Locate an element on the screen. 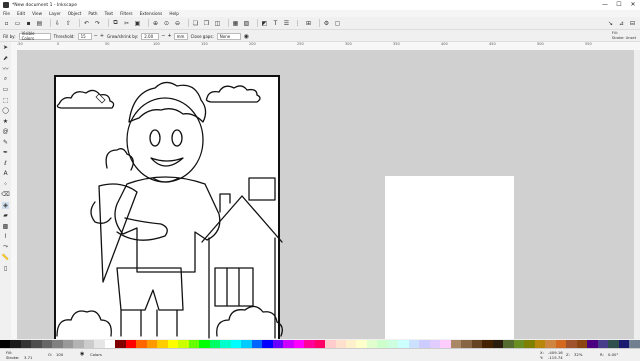  undo-icon: ↶ is located at coordinates (86, 23).